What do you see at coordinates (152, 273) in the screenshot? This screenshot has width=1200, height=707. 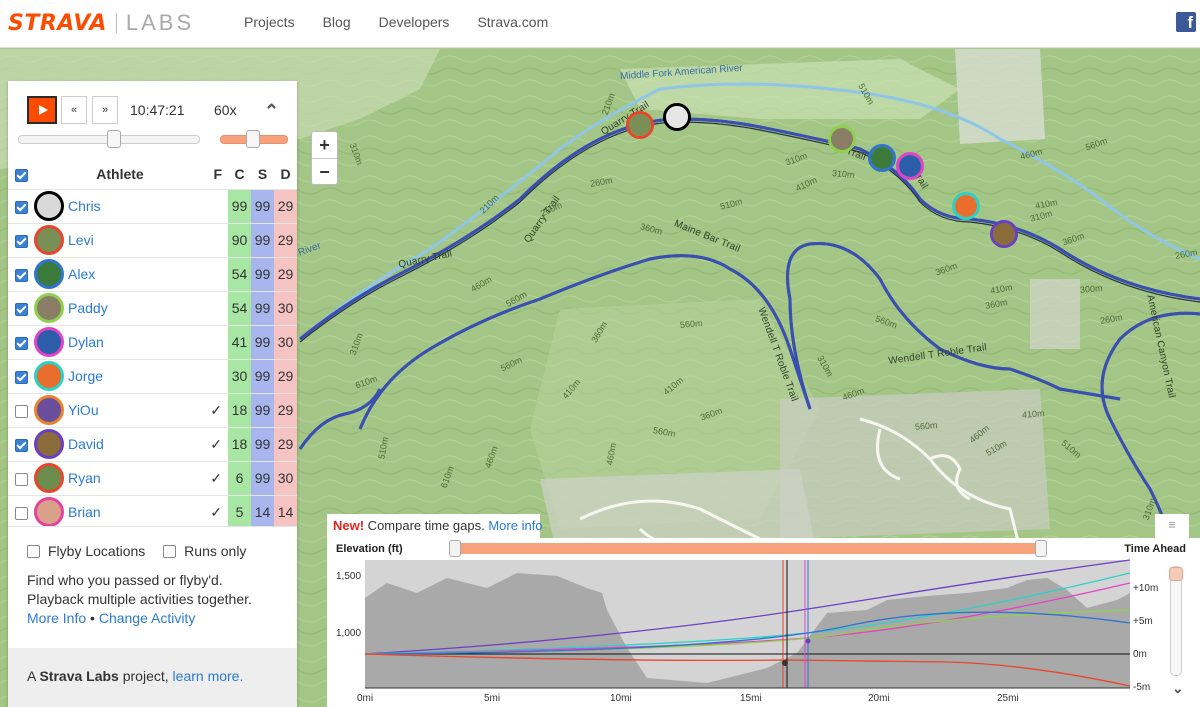 I see `athlete-row: Alex 54 99 29` at bounding box center [152, 273].